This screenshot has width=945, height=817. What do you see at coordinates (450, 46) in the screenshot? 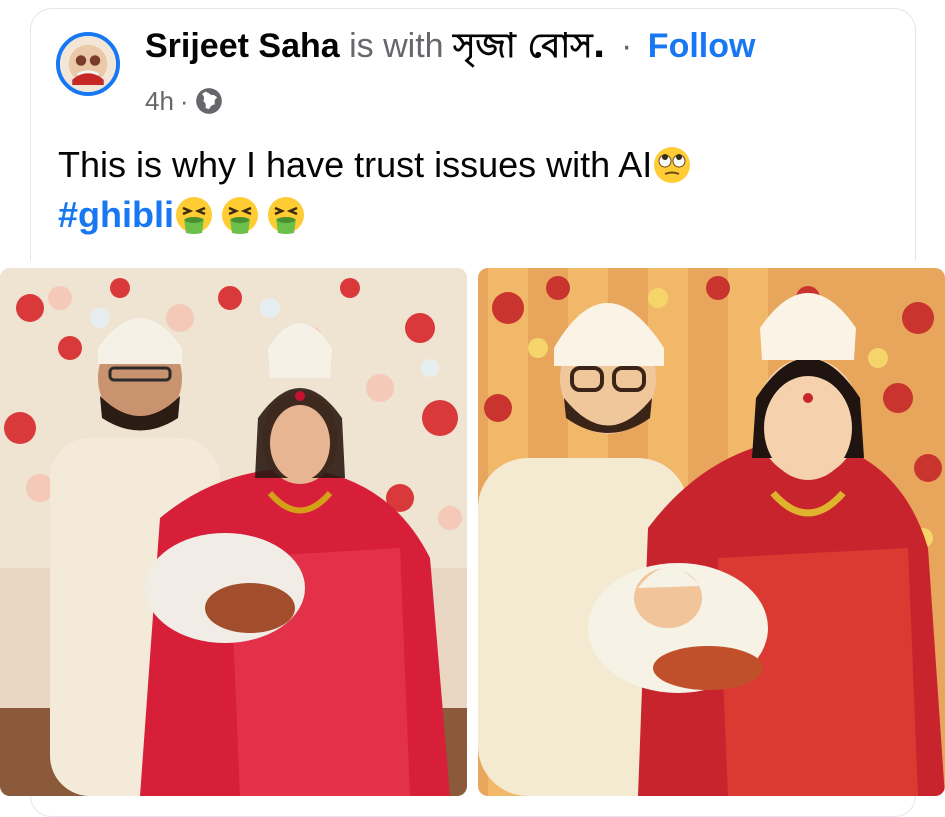
I see `post-header: Srijeet Saha is with সৃজা বোস. · Follow` at bounding box center [450, 46].